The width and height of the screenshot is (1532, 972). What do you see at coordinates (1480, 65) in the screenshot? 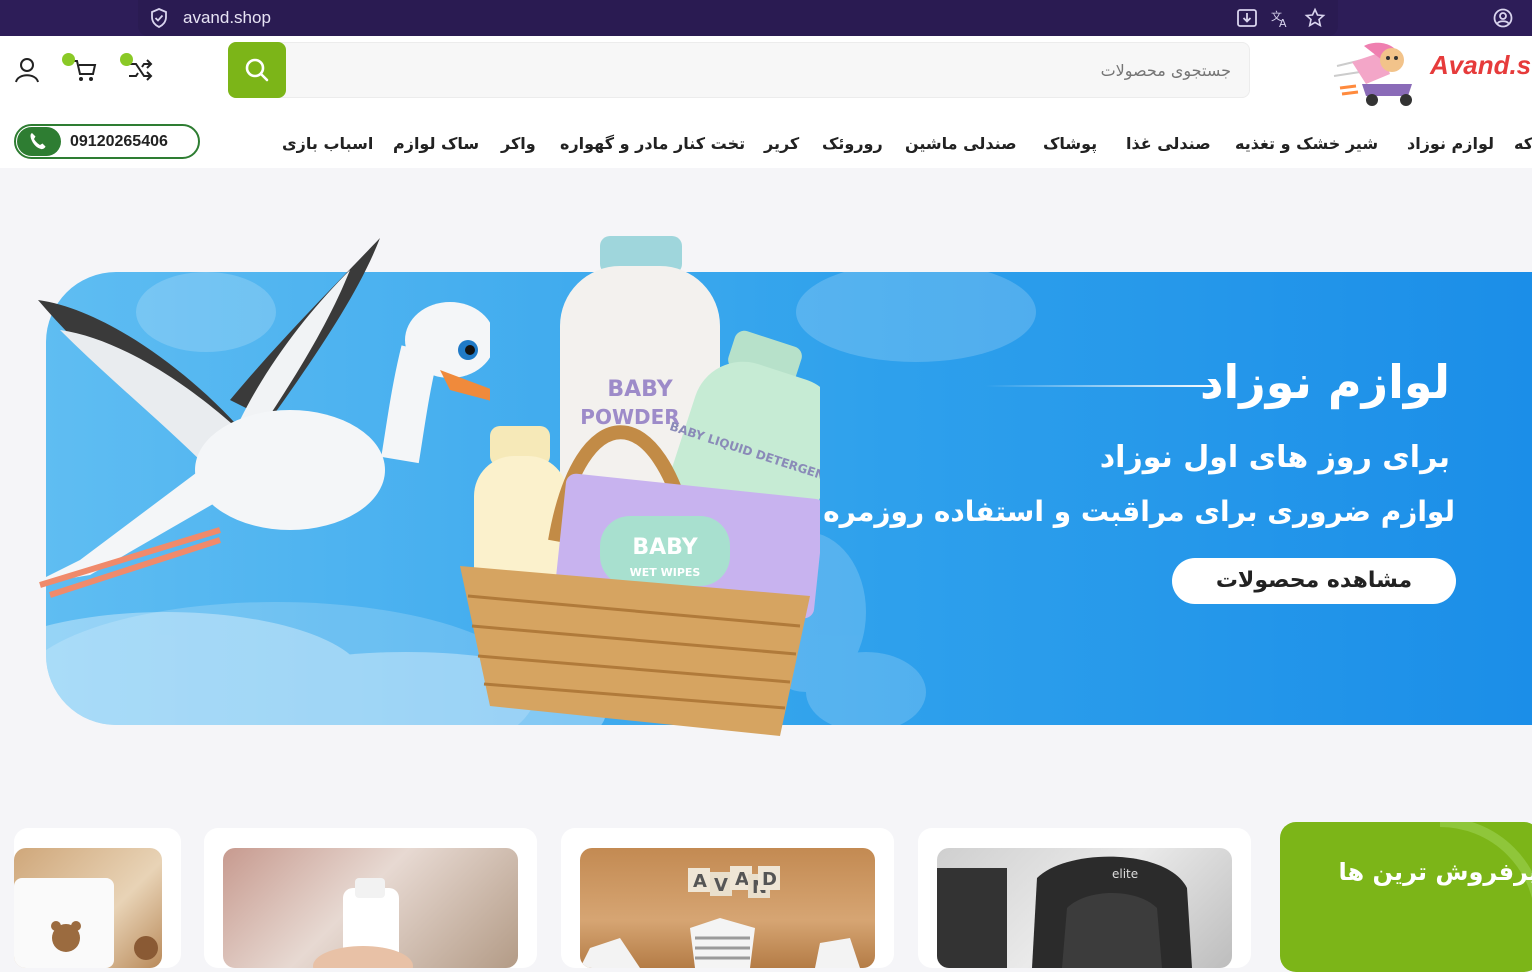
I see `logo-text: Avand.s` at bounding box center [1480, 65].